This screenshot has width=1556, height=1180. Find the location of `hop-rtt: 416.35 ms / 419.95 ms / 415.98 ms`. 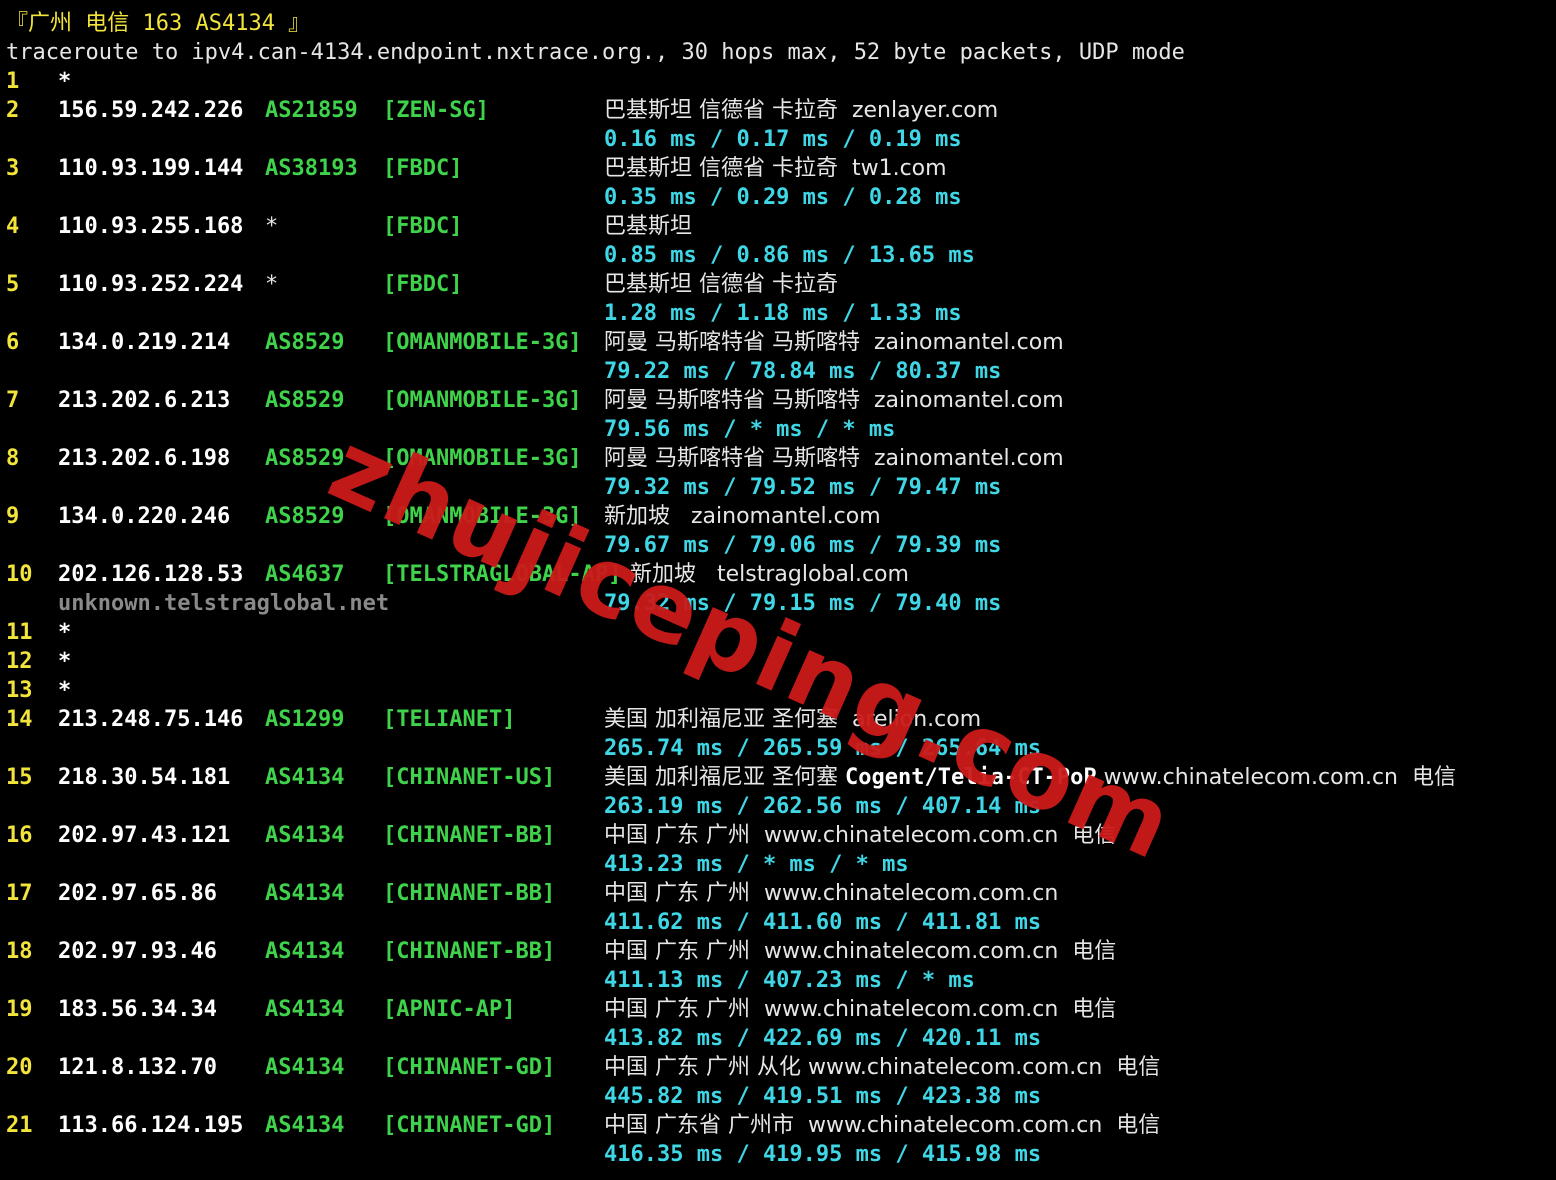

hop-rtt: 416.35 ms / 419.95 ms / 415.98 ms is located at coordinates (823, 1154).